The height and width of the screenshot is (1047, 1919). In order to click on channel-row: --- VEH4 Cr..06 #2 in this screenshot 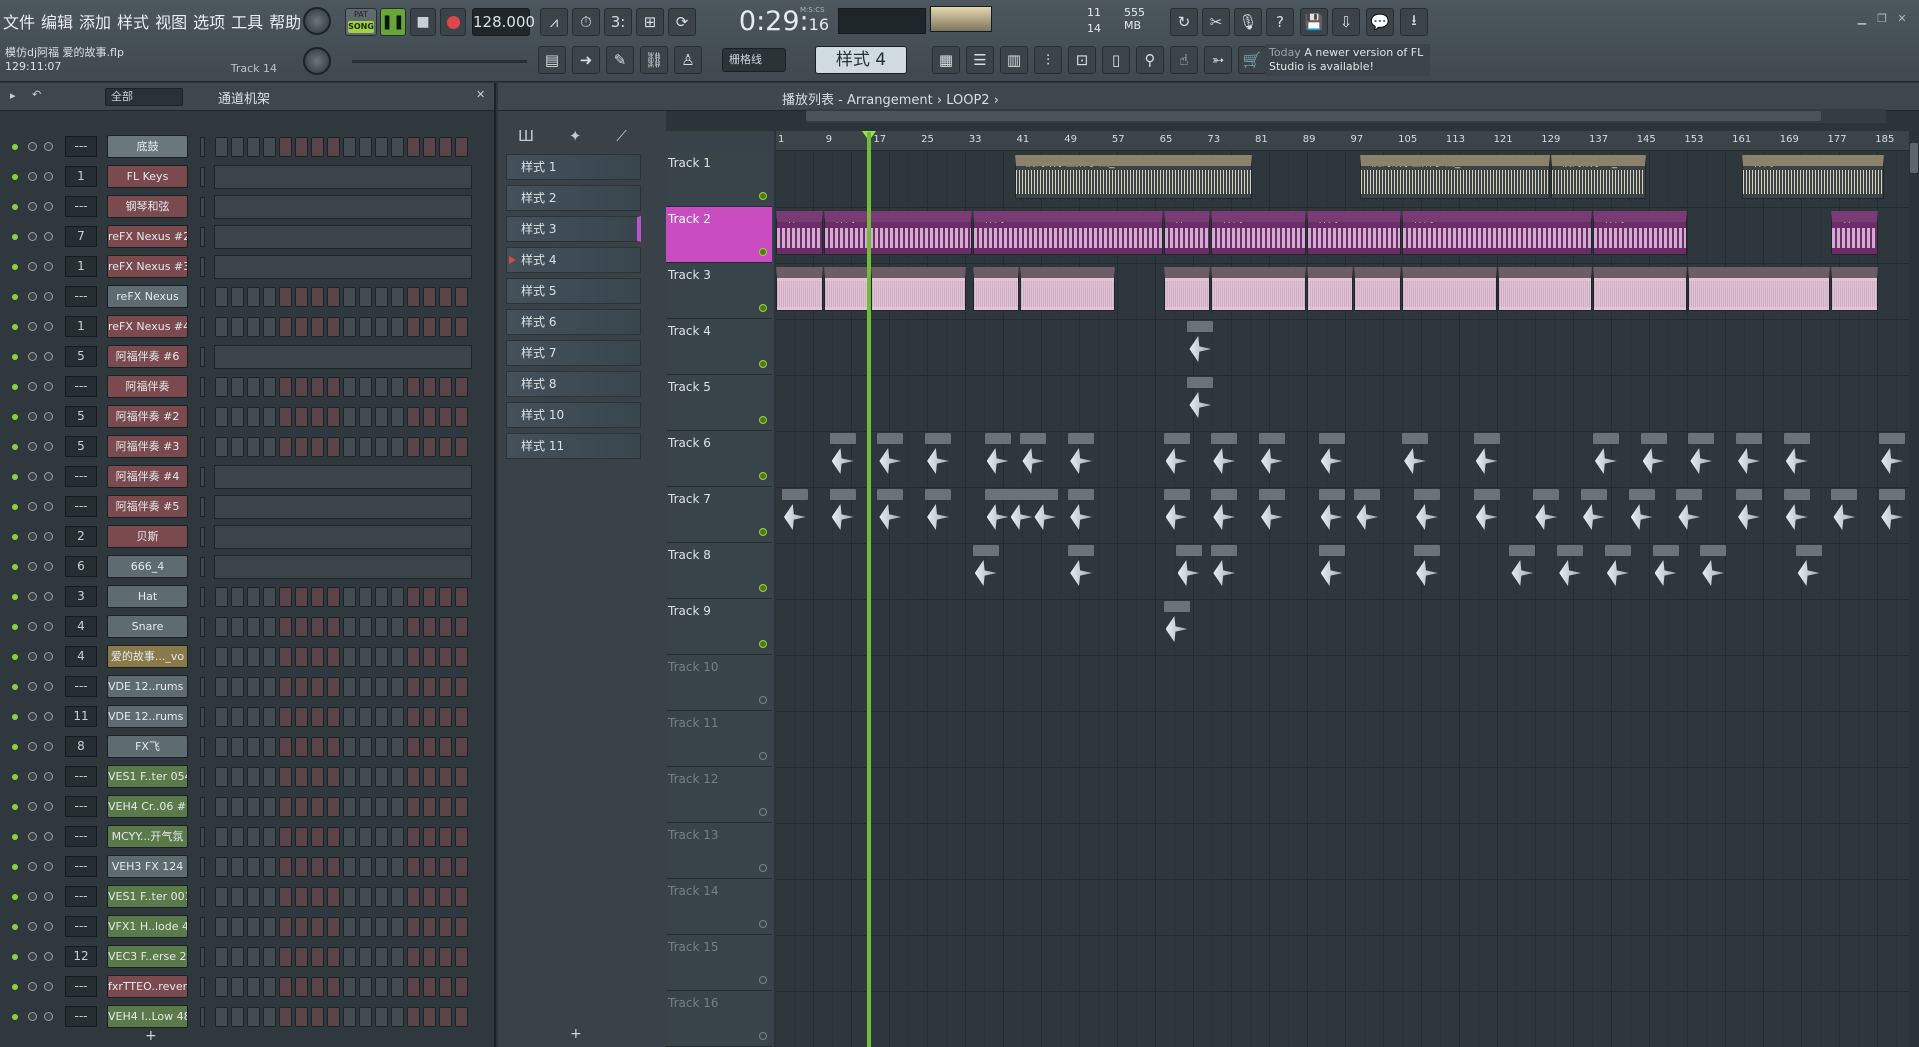, I will do `click(240, 807)`.